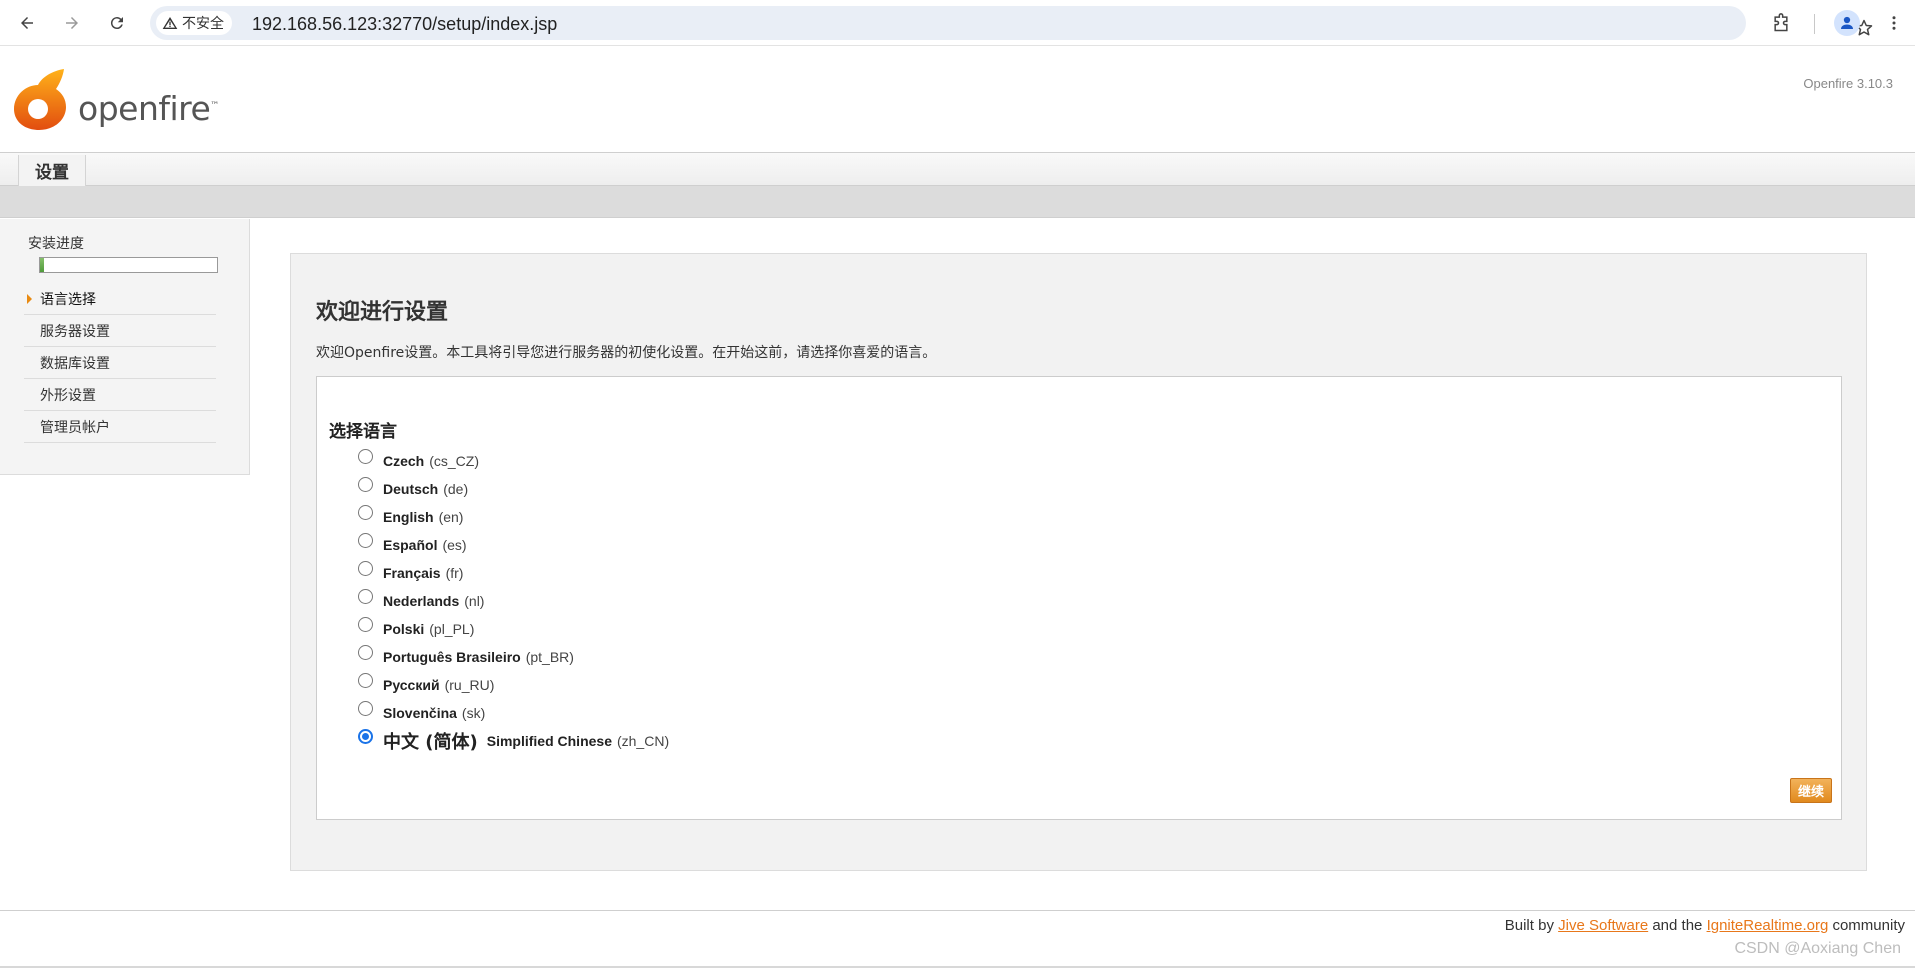  Describe the element at coordinates (473, 713) in the screenshot. I see `language-code: (sk)` at that location.